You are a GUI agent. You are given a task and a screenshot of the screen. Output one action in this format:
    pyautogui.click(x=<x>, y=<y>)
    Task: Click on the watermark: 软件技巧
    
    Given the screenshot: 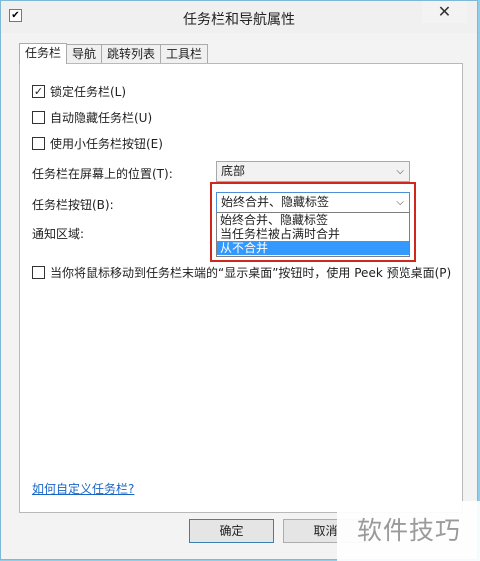 What is the action you would take?
    pyautogui.click(x=408, y=531)
    